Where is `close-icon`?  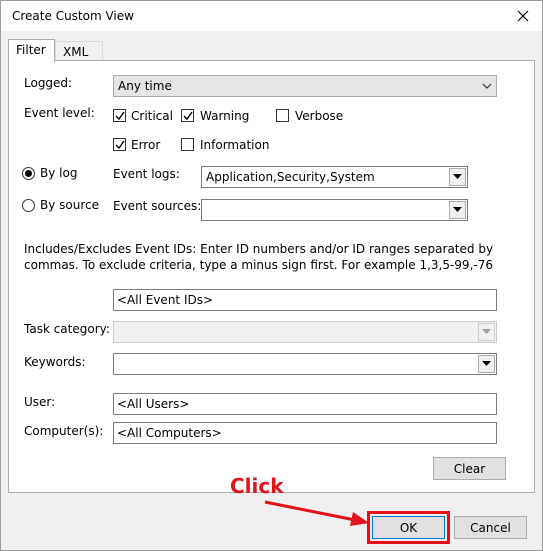
close-icon is located at coordinates (523, 16).